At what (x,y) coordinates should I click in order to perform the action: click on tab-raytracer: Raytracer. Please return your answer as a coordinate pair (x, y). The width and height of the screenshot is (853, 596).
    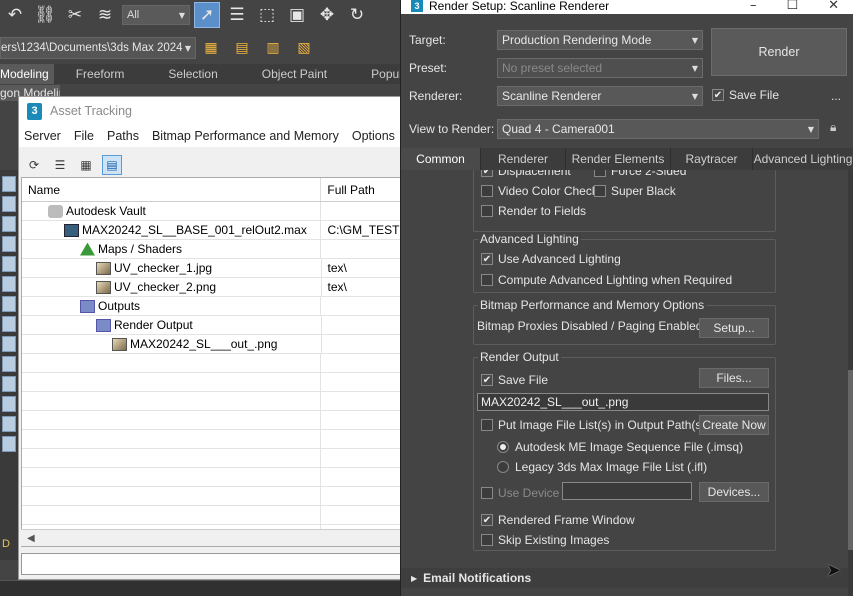
    Looking at the image, I should click on (712, 159).